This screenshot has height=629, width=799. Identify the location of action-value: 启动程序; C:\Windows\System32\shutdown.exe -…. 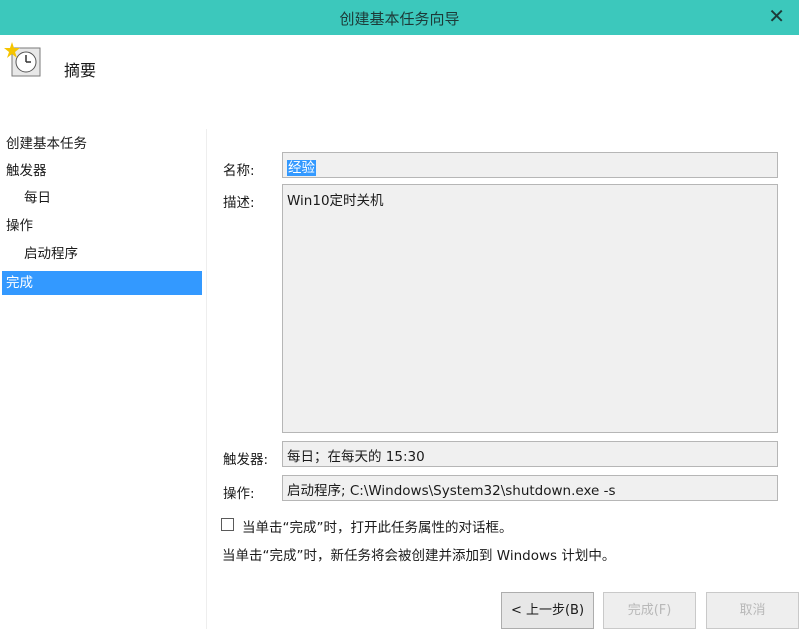
(451, 491).